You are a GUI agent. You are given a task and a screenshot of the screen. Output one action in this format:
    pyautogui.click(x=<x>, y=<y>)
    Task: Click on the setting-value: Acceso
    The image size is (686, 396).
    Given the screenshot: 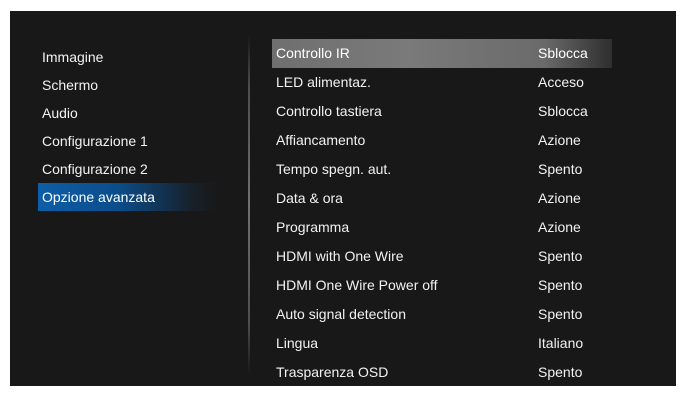 What is the action you would take?
    pyautogui.click(x=561, y=82)
    